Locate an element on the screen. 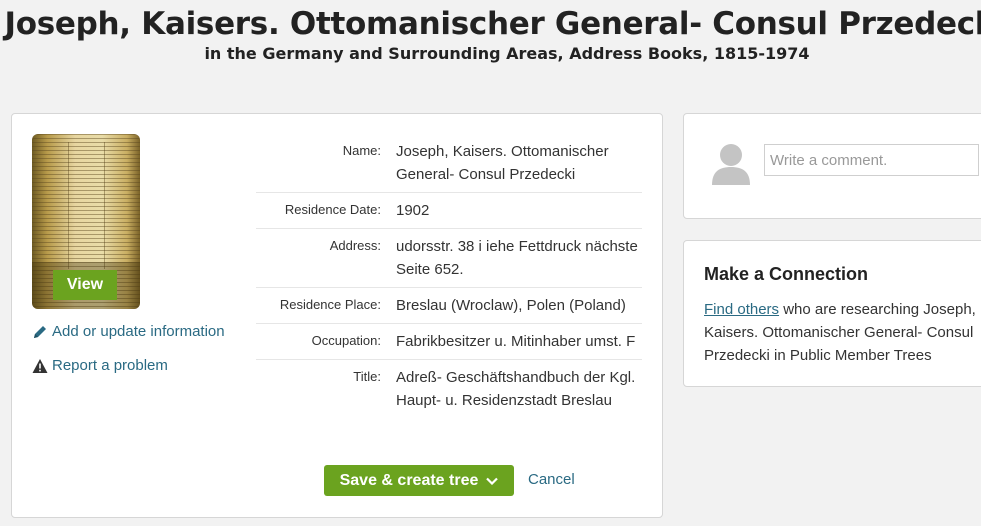  fact-label: Address: is located at coordinates (355, 245).